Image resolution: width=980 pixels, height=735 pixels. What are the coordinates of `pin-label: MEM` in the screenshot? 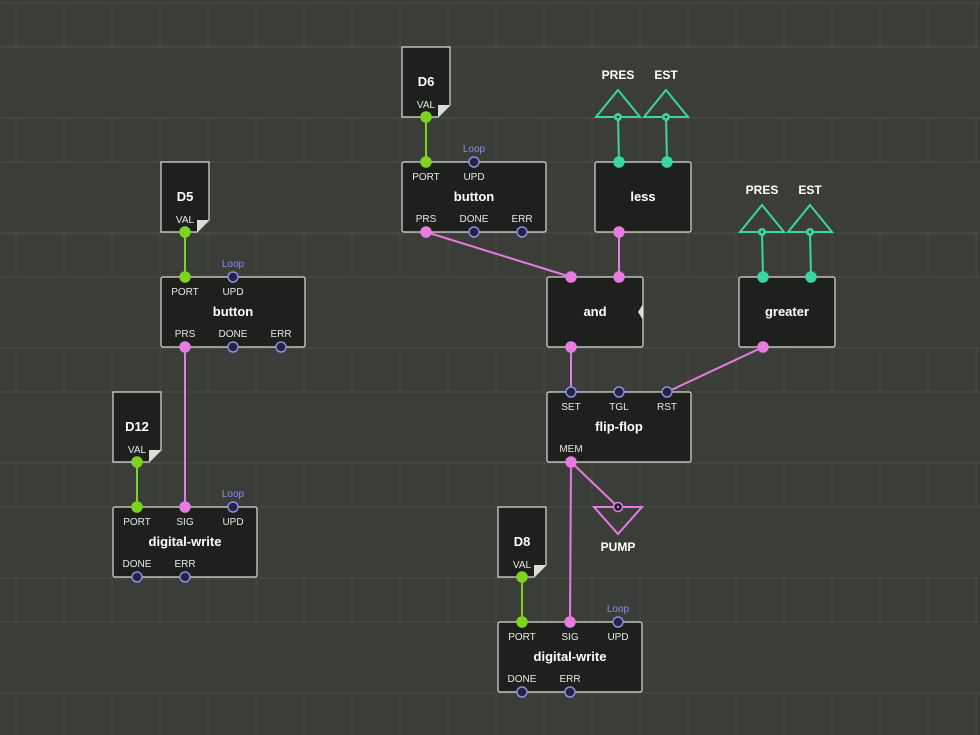 It's located at (570, 449).